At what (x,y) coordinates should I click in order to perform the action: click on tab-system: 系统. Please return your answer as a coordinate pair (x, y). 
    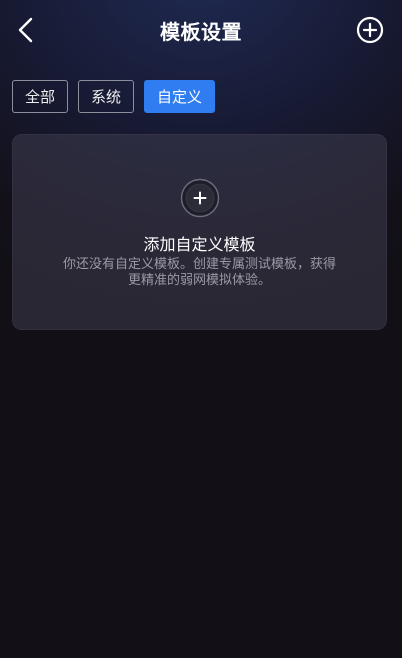
    Looking at the image, I should click on (106, 96).